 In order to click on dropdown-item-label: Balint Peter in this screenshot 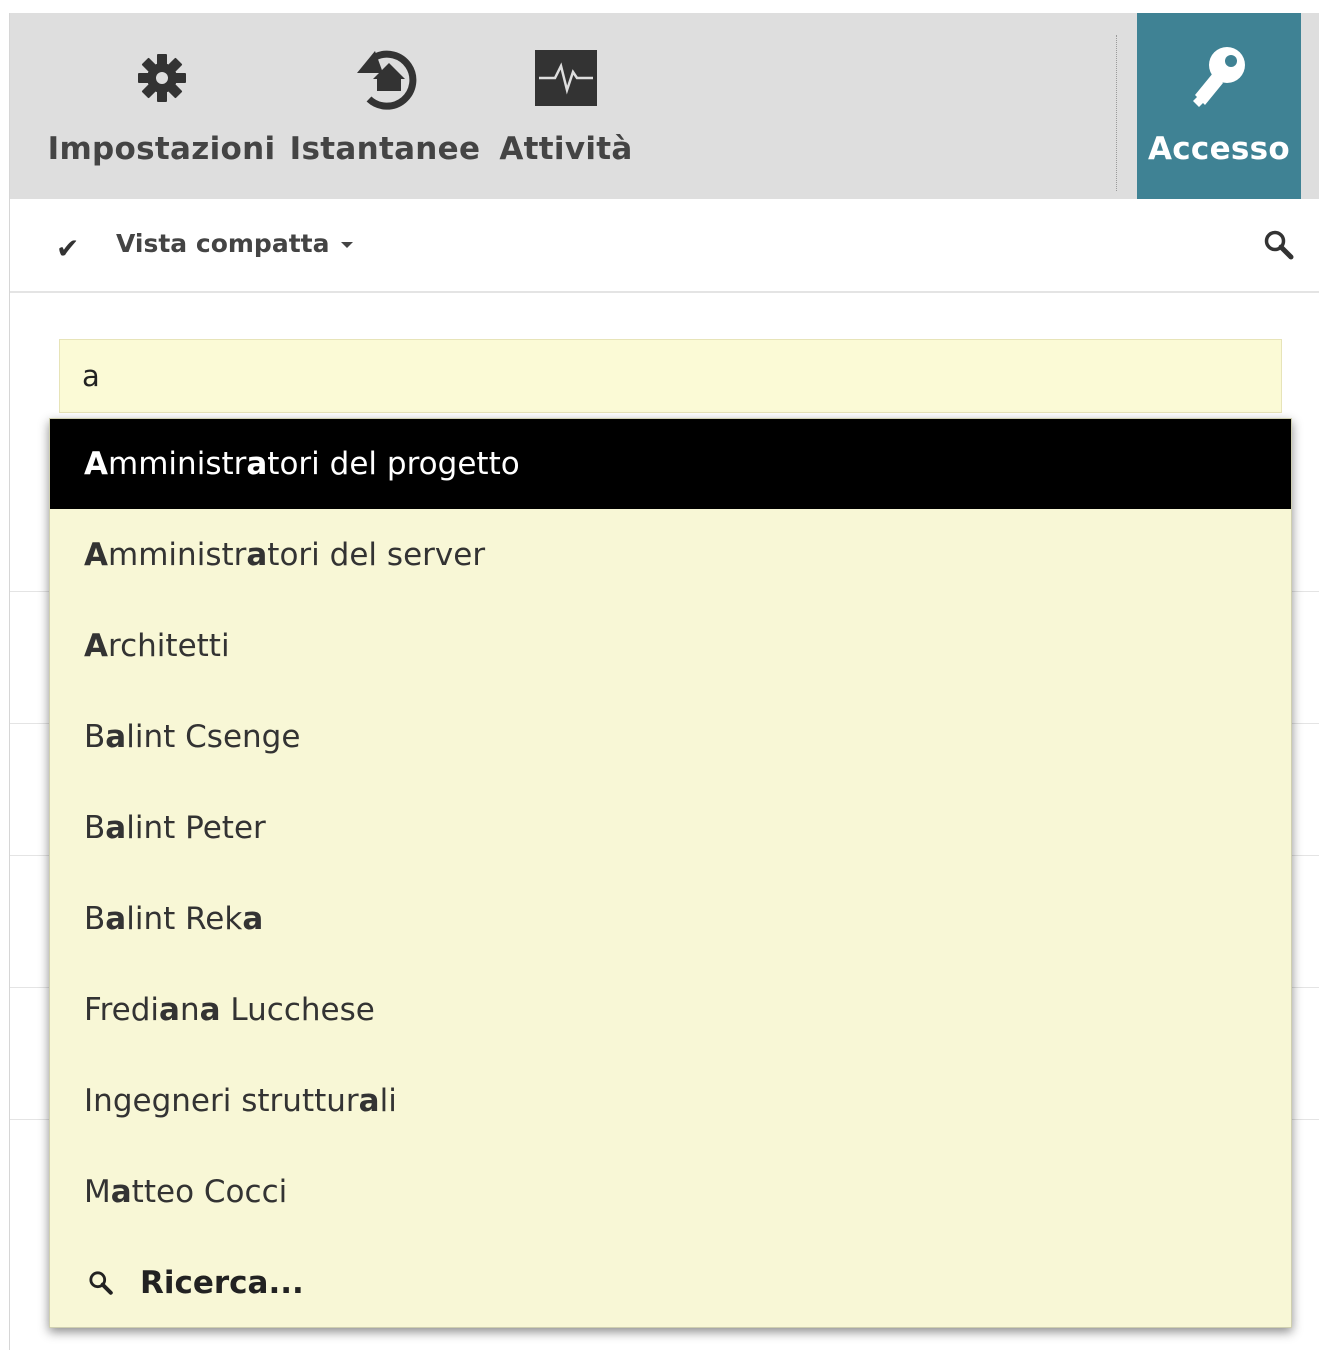, I will do `click(175, 827)`.